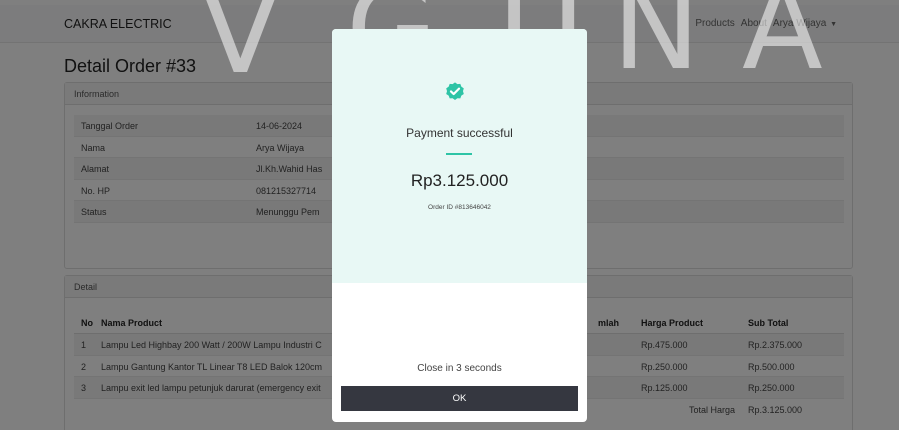 This screenshot has width=899, height=430. I want to click on payment-amount: Rp3.125.000, so click(459, 180).